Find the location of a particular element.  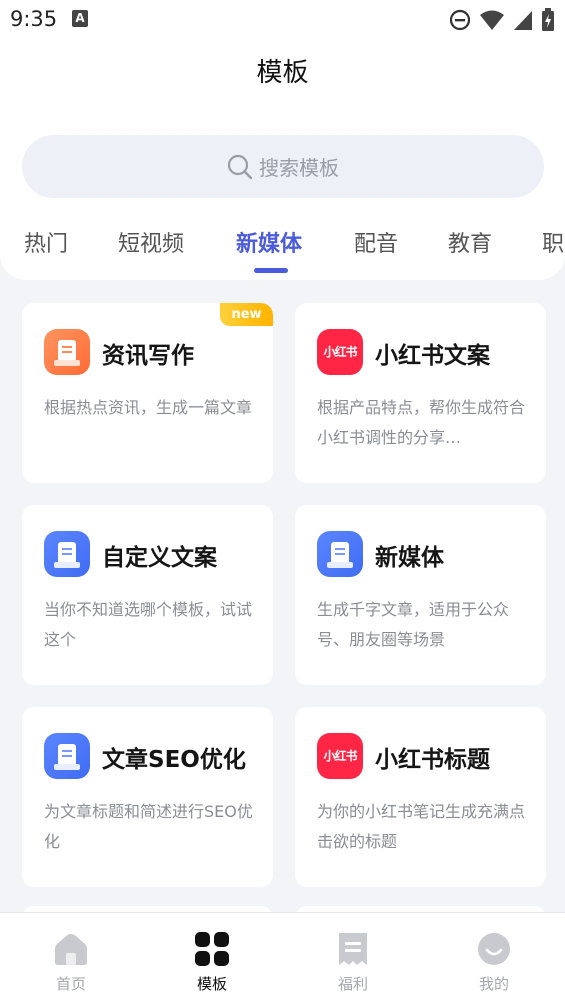

template-card-news-writing: 资讯写作 根据热点资讯，生成一篇文章 new is located at coordinates (147, 393).